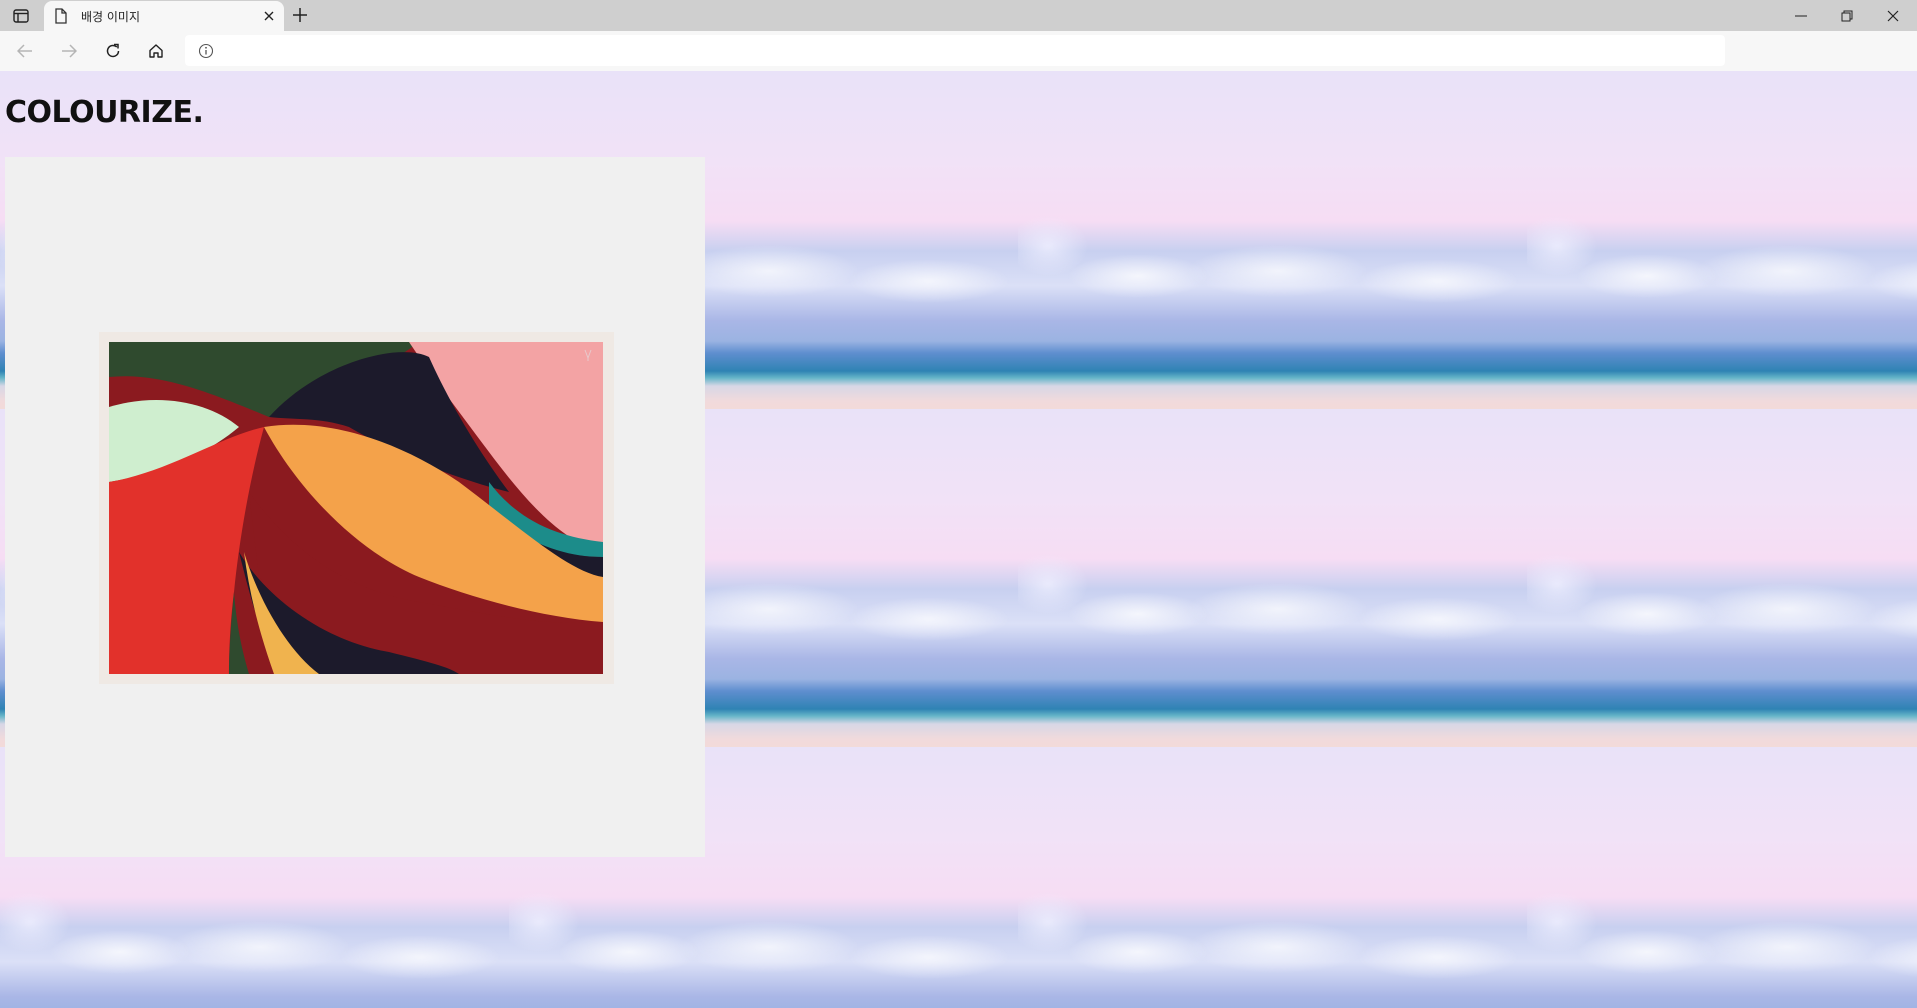  I want to click on close-window-icon, so click(1893, 15).